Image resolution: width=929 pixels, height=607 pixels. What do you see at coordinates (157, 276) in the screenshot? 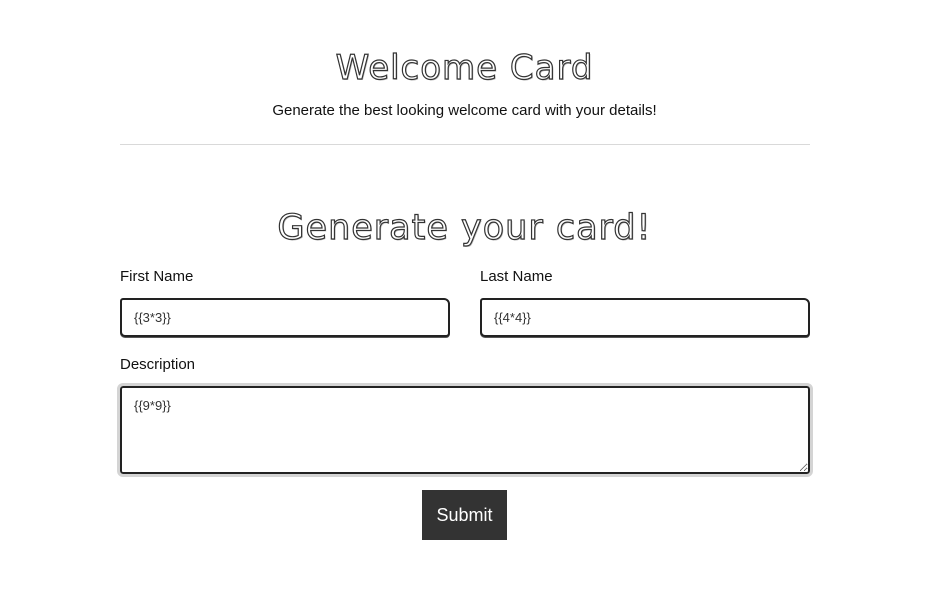
I see `first-name-label: First Name` at bounding box center [157, 276].